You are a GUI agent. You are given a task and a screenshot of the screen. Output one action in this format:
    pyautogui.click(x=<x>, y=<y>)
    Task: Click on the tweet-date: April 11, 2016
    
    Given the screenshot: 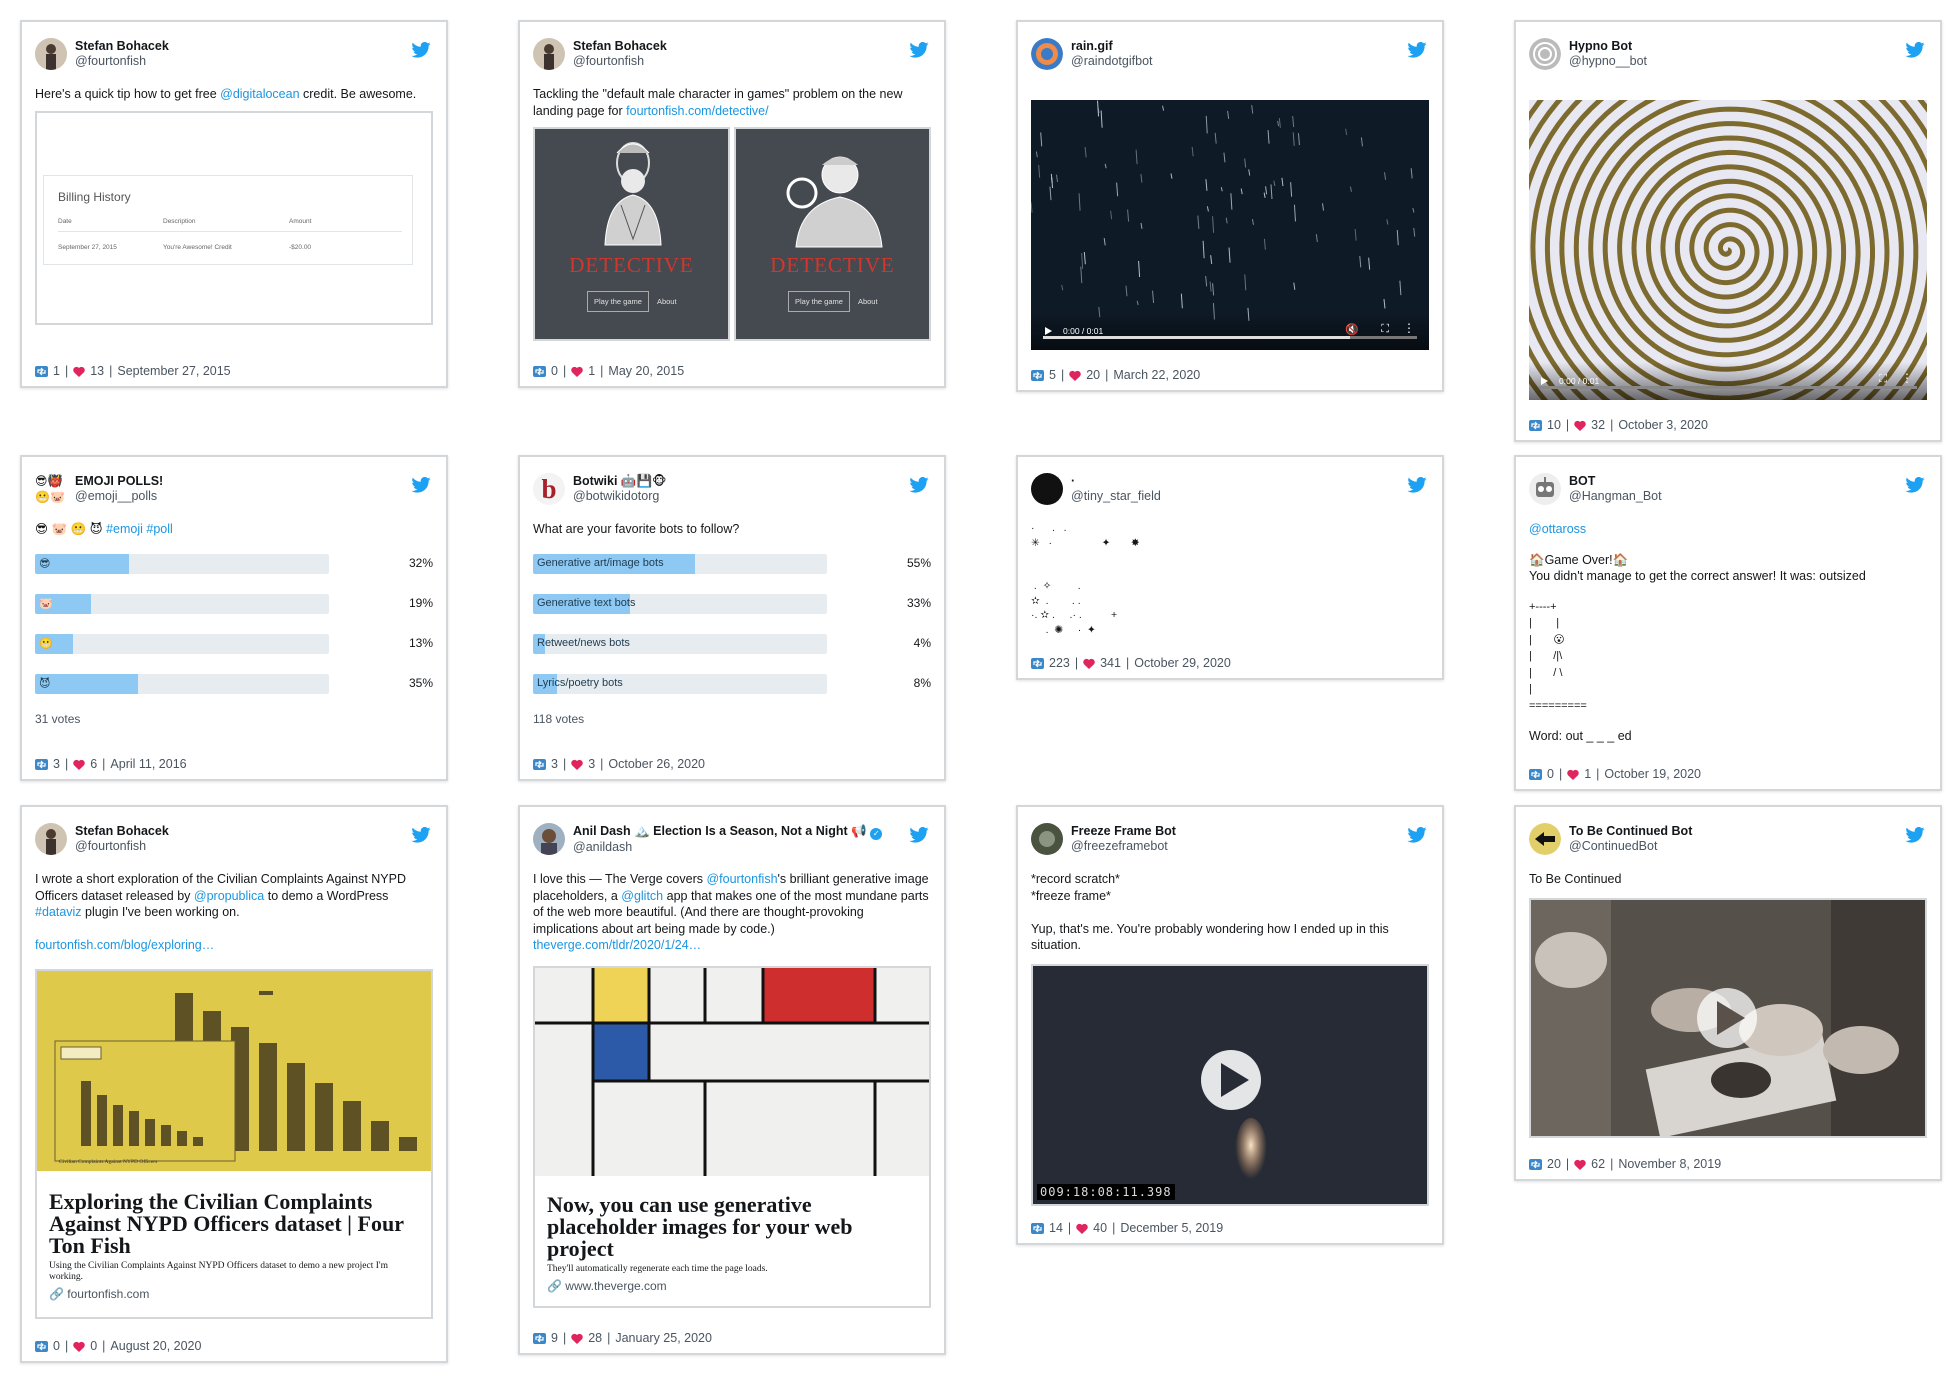 What is the action you would take?
    pyautogui.click(x=148, y=764)
    